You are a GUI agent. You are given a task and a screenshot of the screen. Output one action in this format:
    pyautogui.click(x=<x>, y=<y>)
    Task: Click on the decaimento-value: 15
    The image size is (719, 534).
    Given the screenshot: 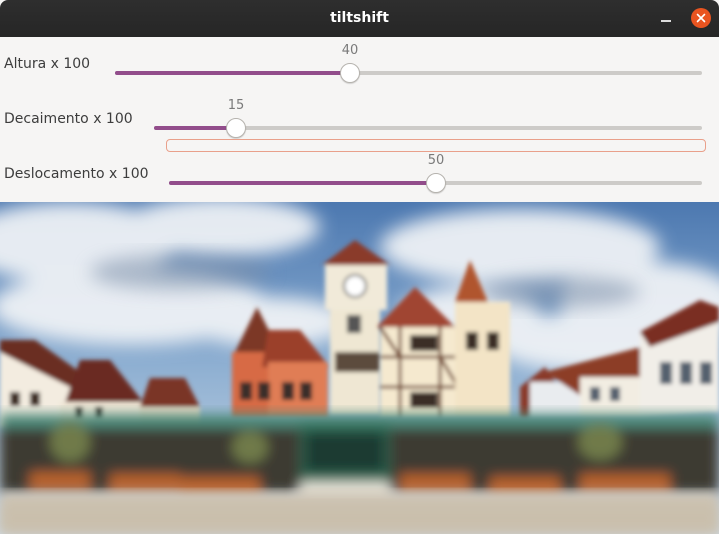 What is the action you would take?
    pyautogui.click(x=236, y=105)
    